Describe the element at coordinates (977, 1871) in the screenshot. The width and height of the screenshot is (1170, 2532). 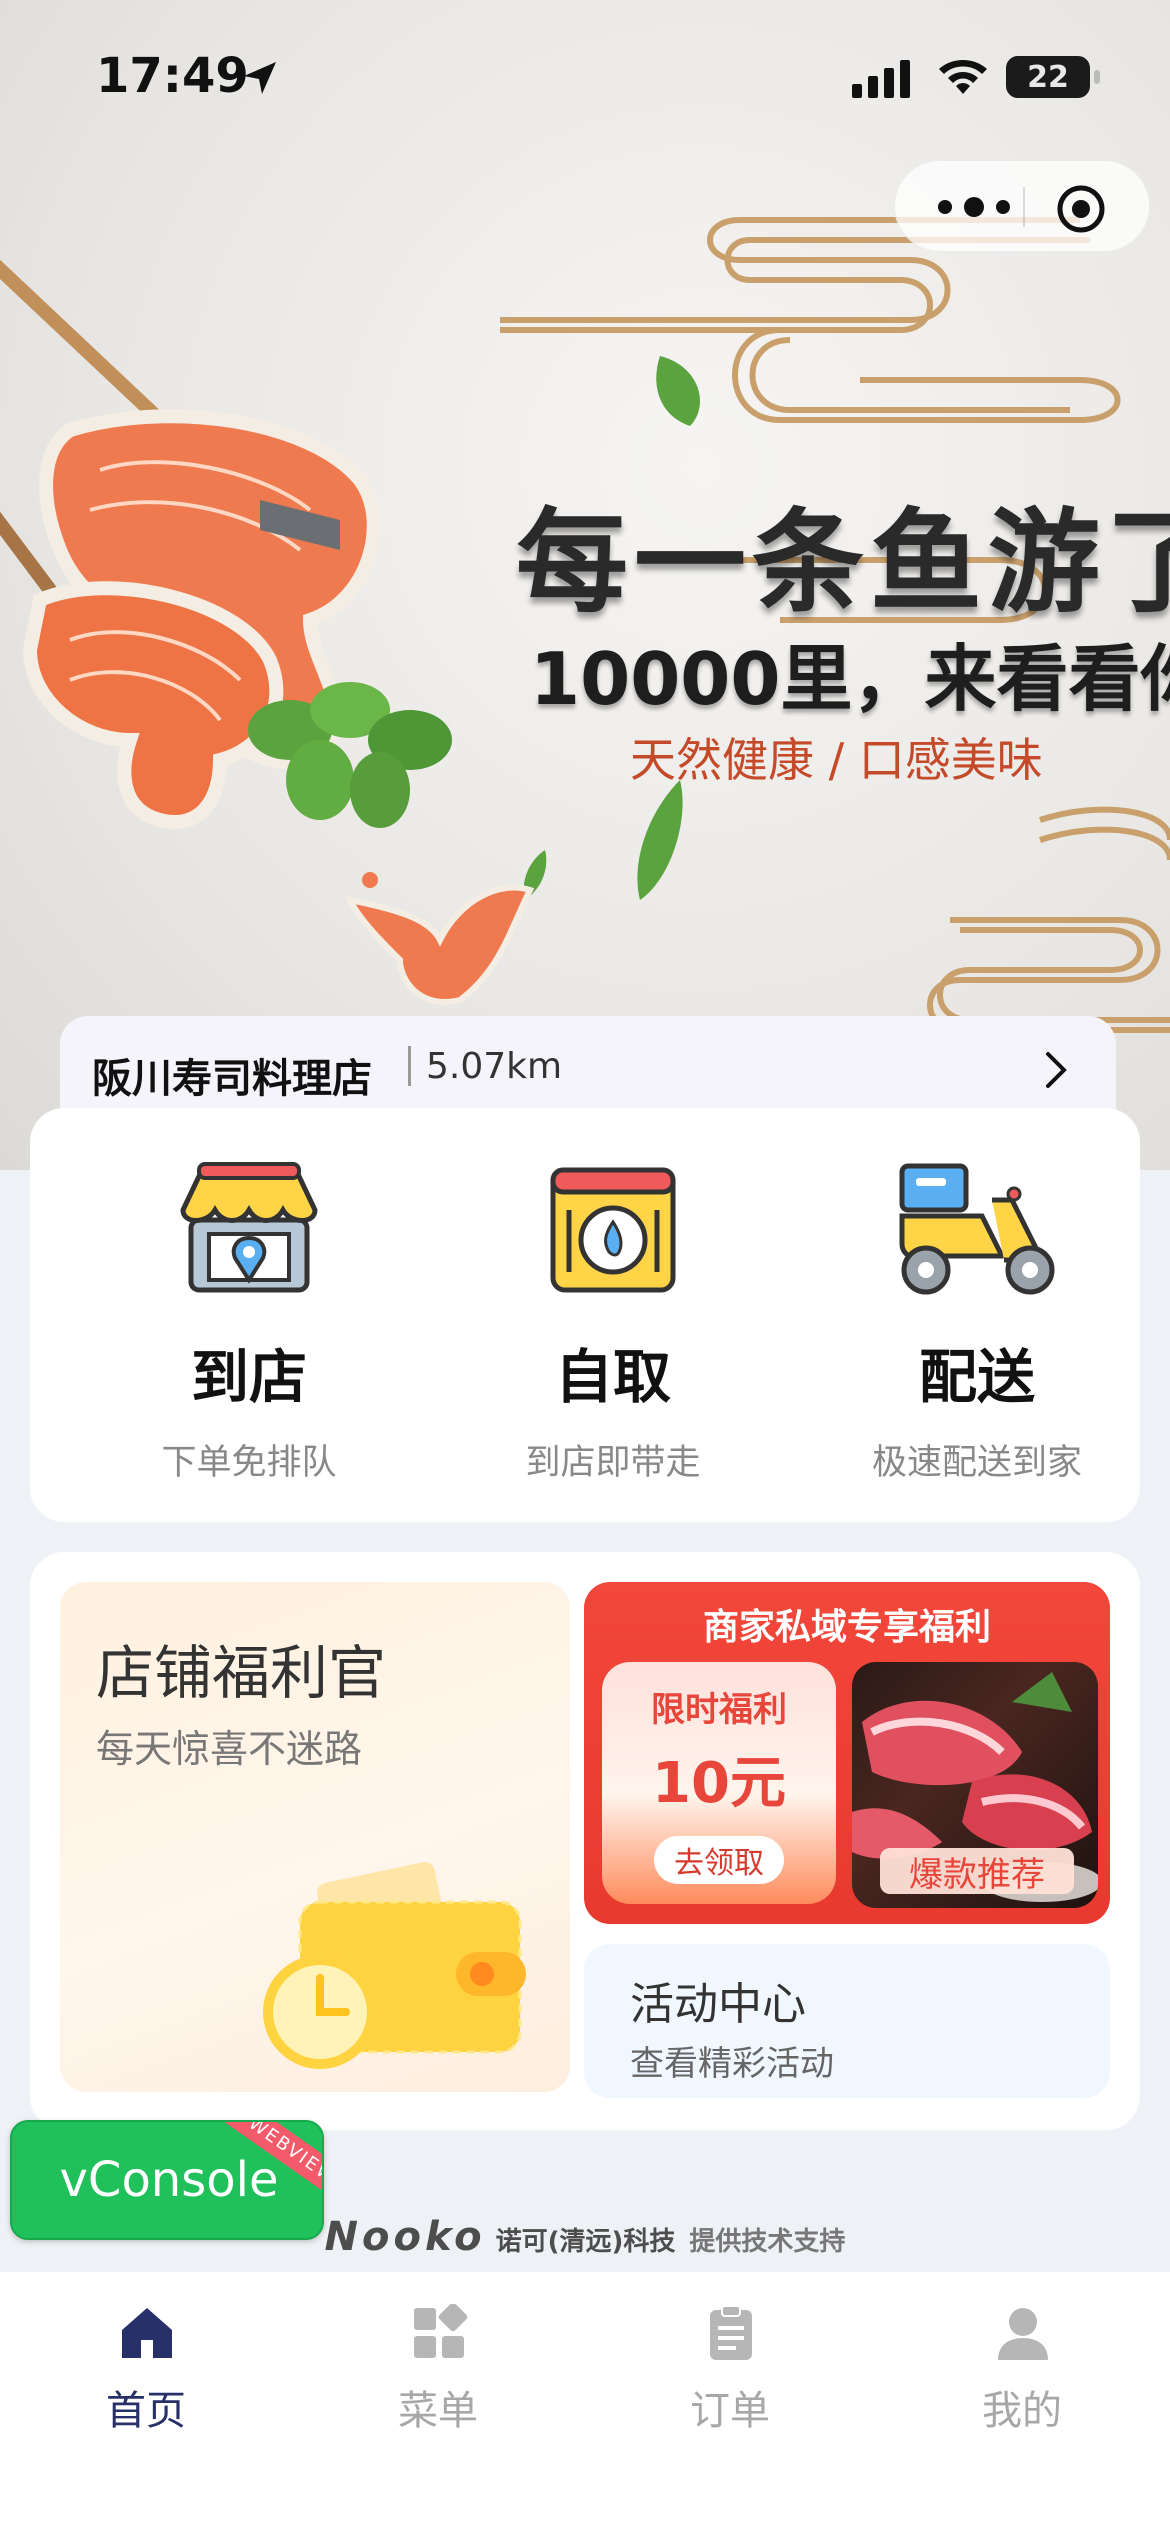
I see `hot-pick-label: 爆款推荐` at that location.